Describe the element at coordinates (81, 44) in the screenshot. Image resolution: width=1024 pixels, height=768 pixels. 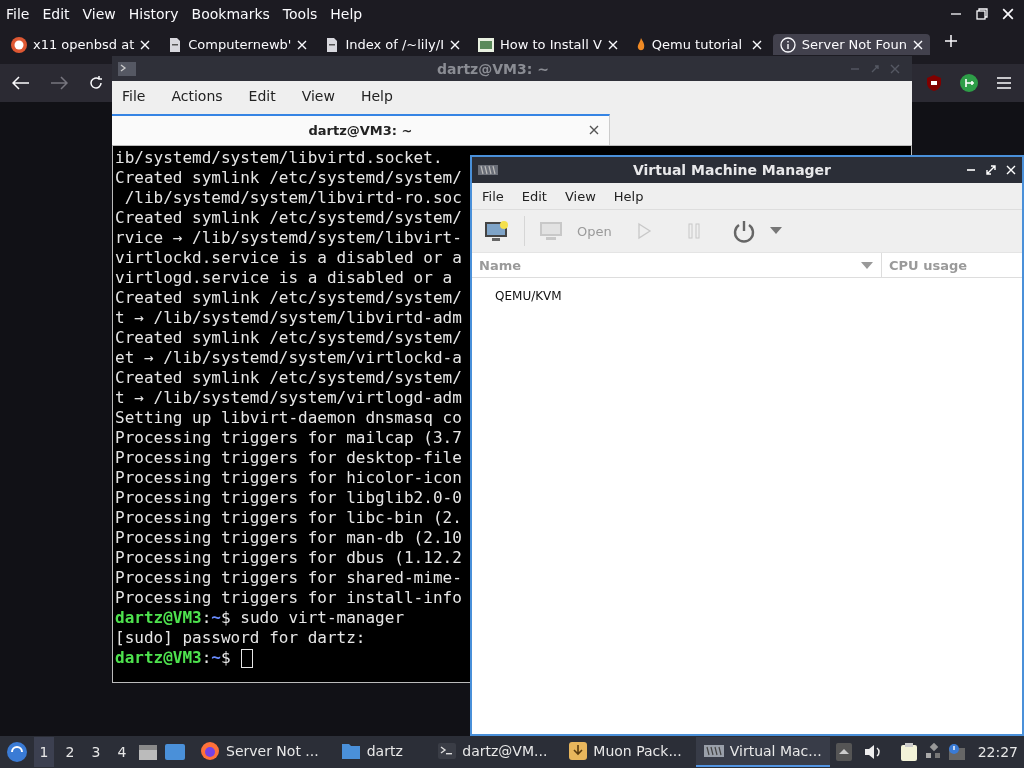
I see `browser-tab: x11 openbsd at` at that location.